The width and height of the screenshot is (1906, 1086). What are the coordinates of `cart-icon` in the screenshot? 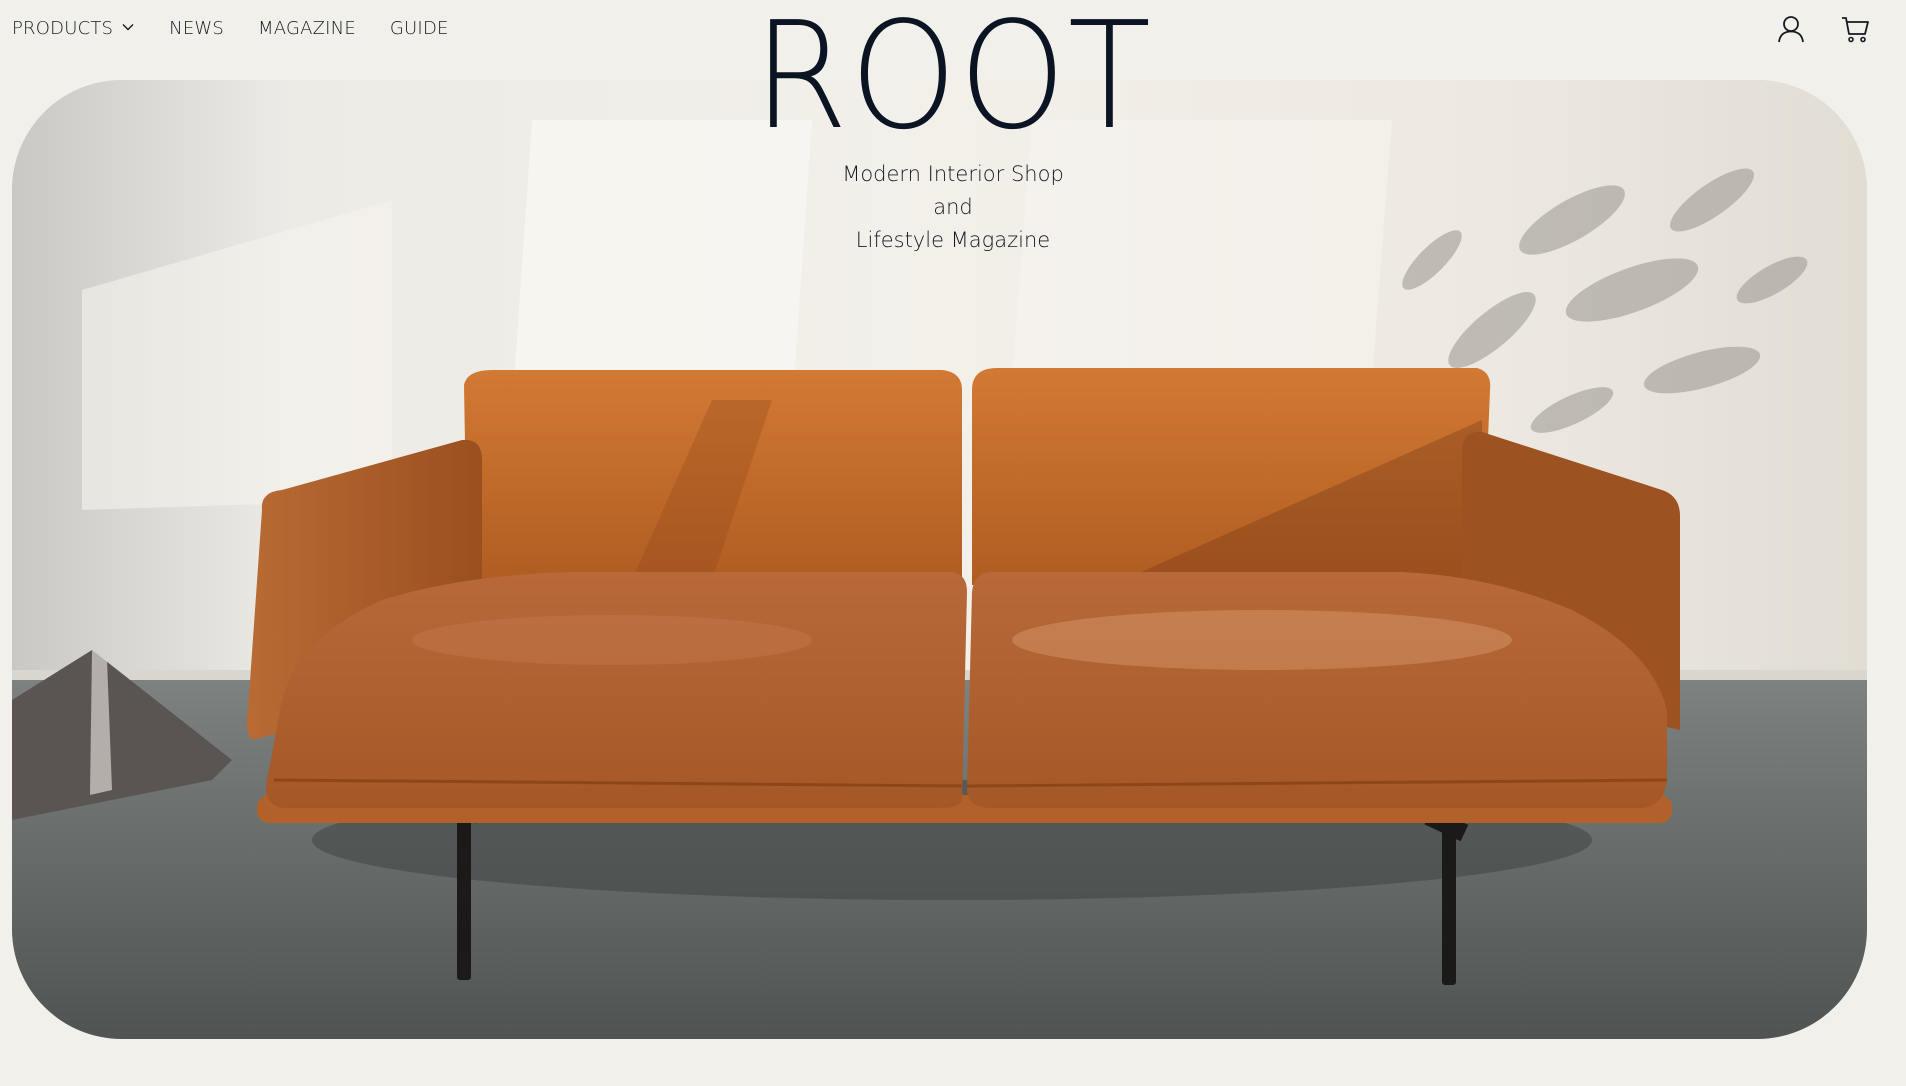 It's located at (1855, 31).